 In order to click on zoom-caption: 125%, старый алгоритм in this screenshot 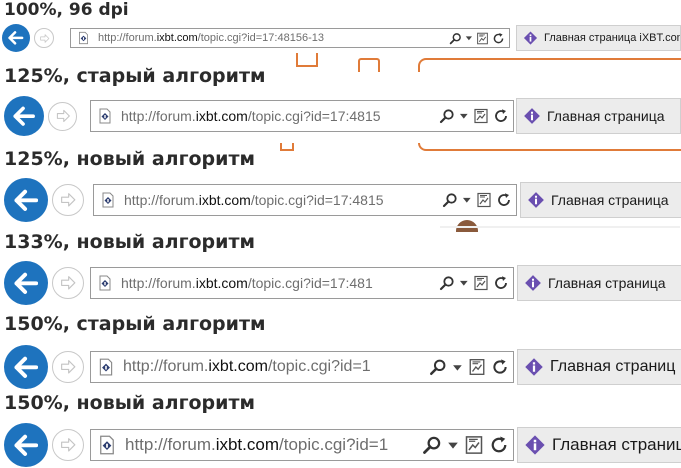, I will do `click(135, 76)`.